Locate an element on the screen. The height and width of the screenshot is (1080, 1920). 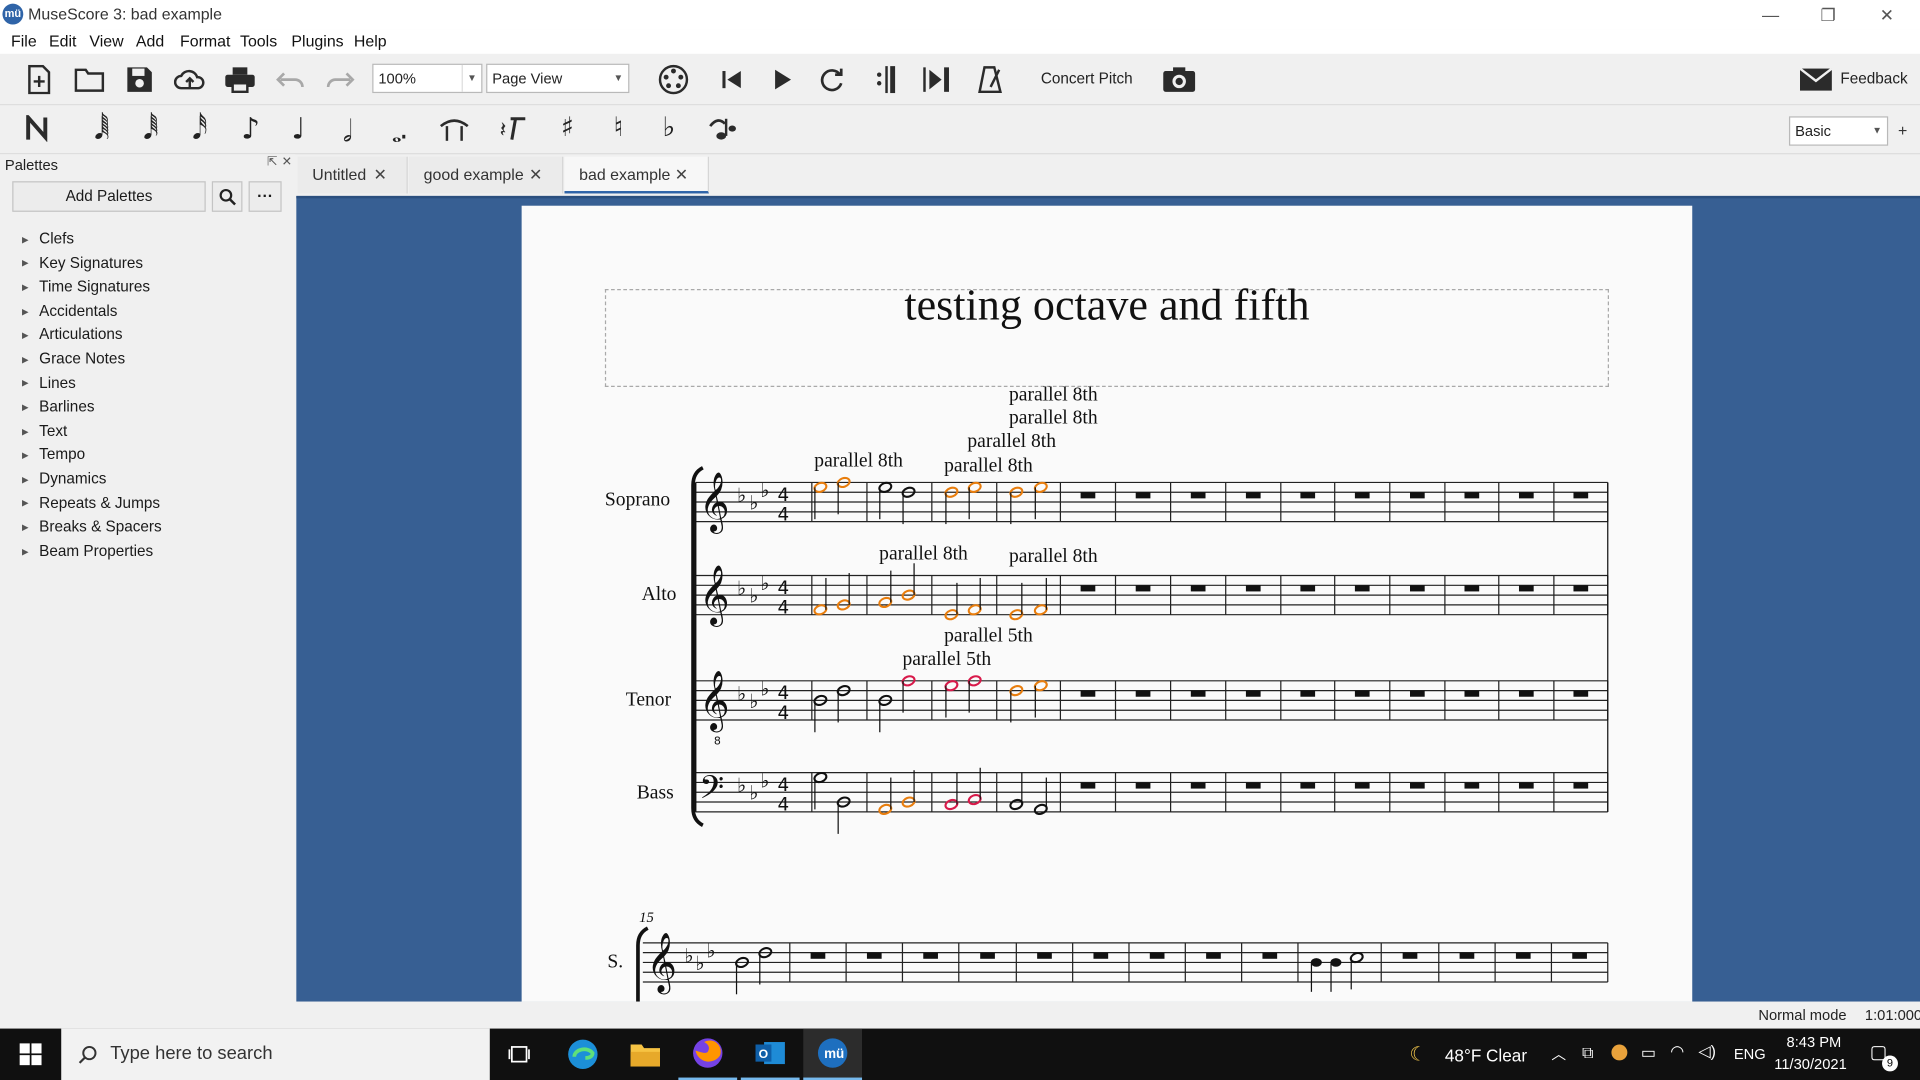
weather-moon-icon: ☾ is located at coordinates (1418, 1054).